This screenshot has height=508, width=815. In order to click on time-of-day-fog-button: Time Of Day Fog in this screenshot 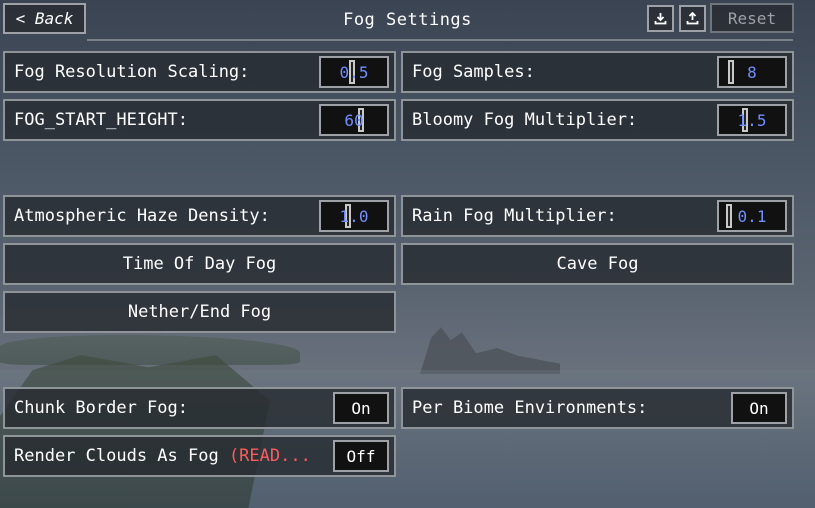, I will do `click(199, 264)`.